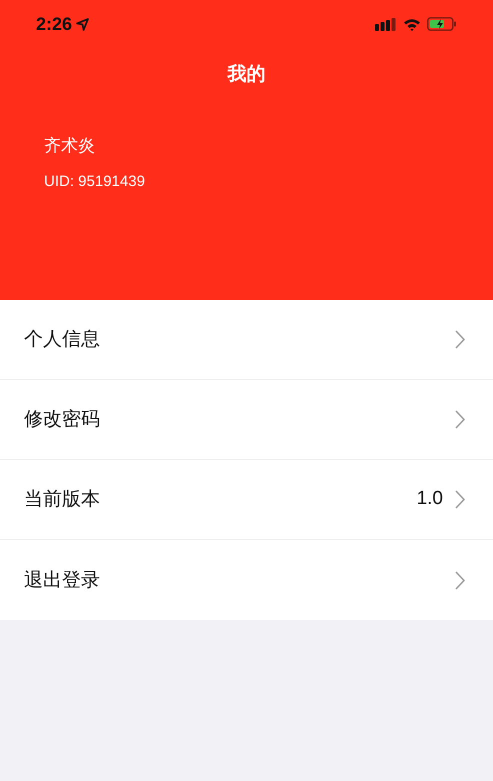 The height and width of the screenshot is (781, 493). I want to click on menu-label: 退出登录, so click(62, 580).